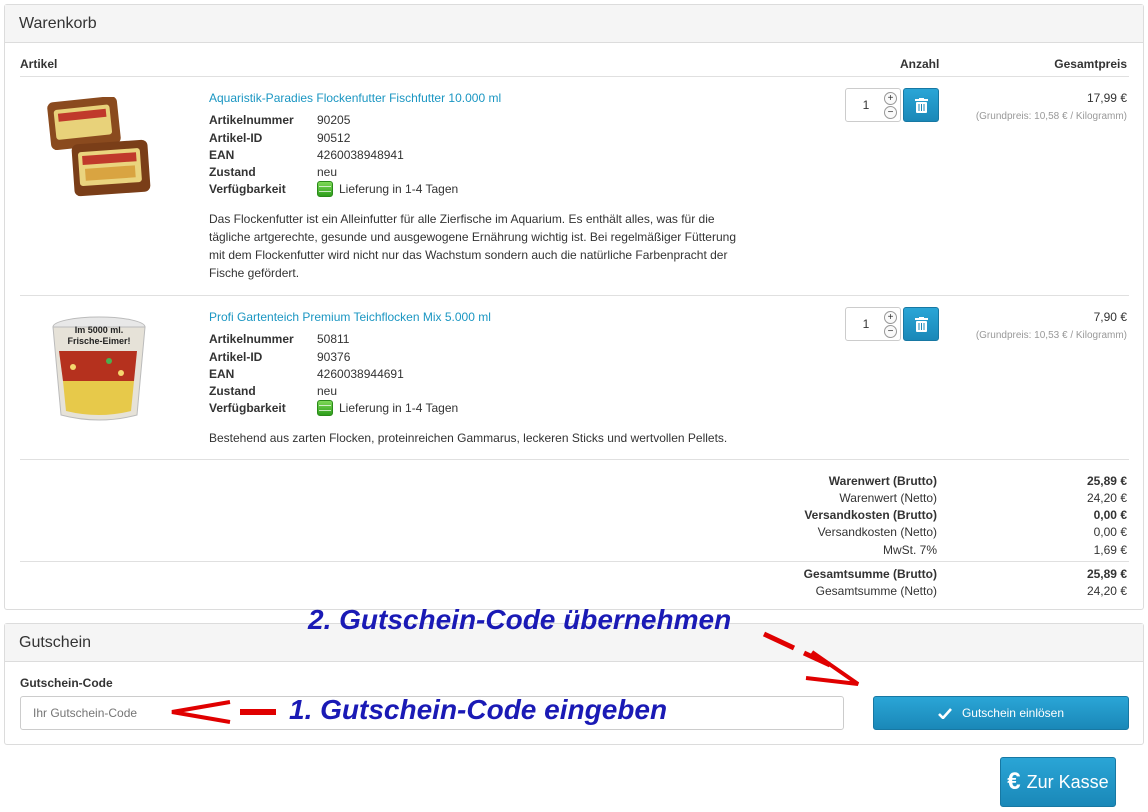  I want to click on annotation-step2: 2. Gutschein-Code übernehmen, so click(520, 619).